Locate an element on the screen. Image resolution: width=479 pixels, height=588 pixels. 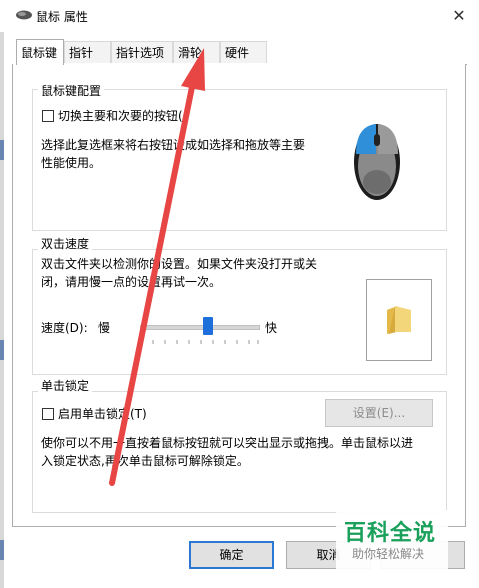
tab-buttons: 鼠标键 is located at coordinates (40, 52).